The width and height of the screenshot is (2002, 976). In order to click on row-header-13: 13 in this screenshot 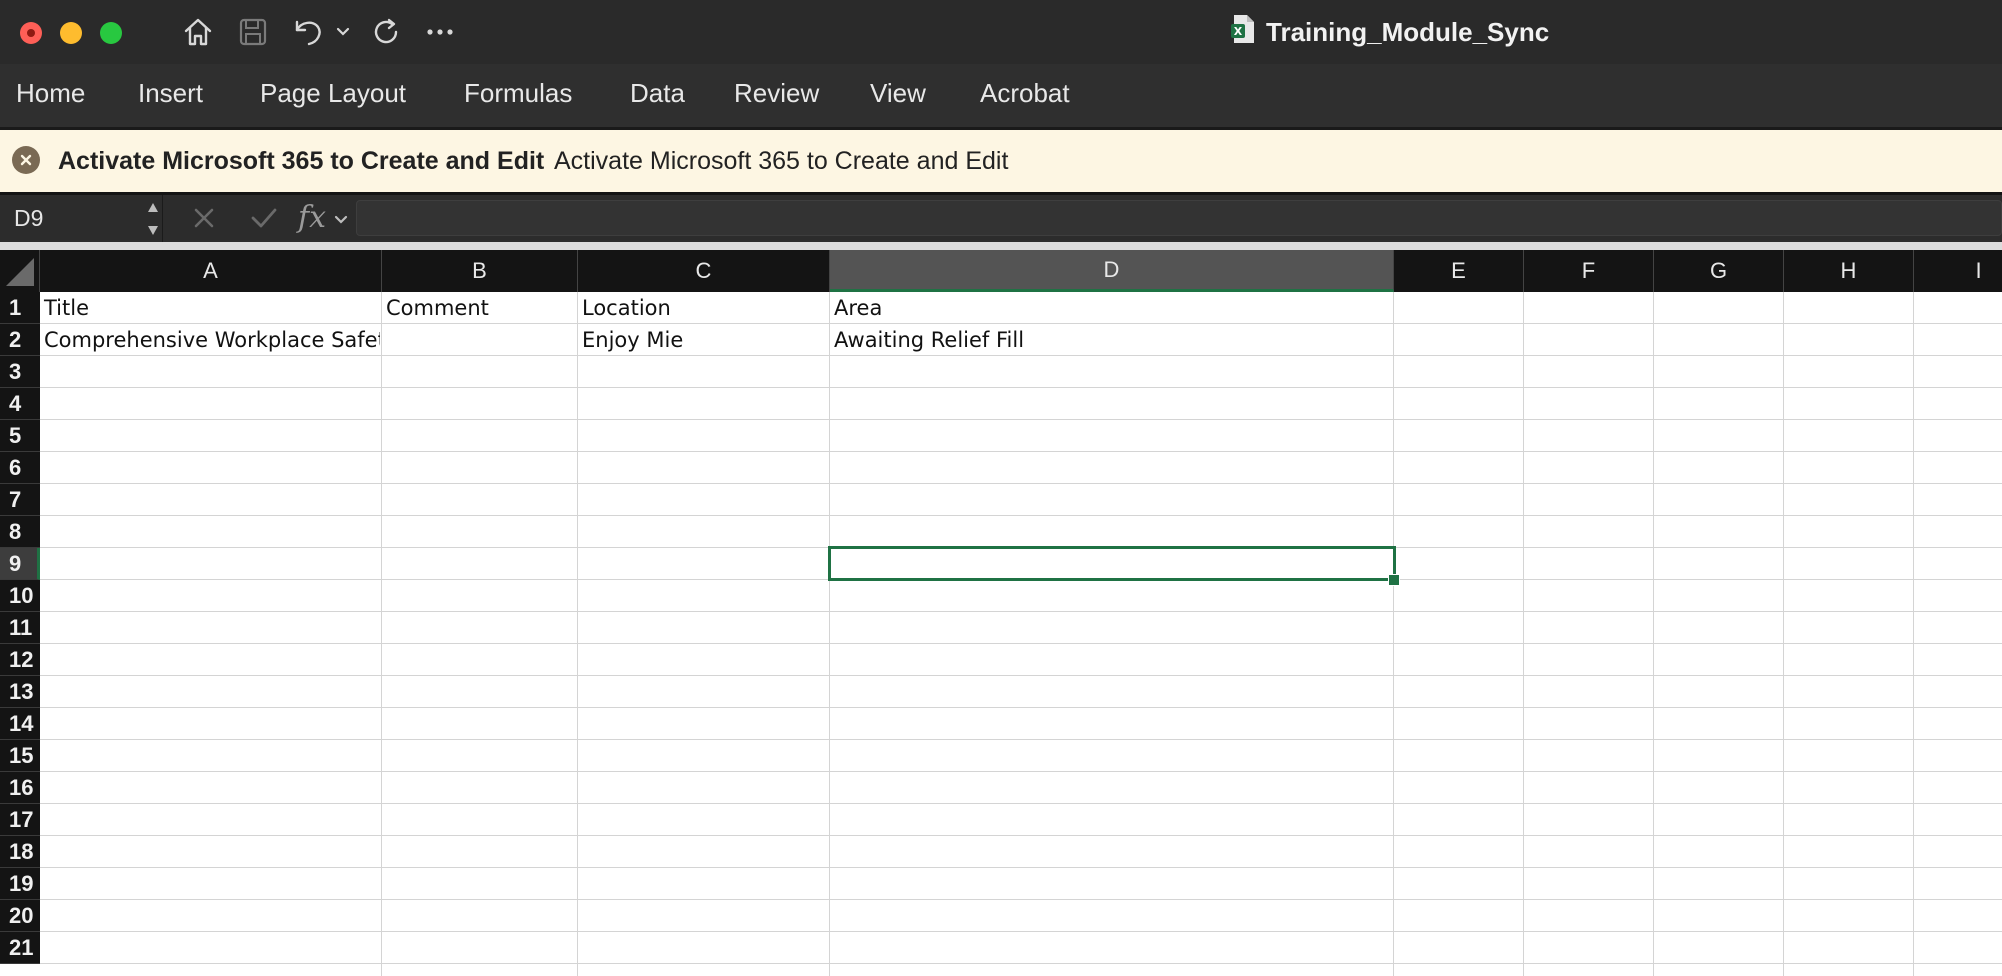, I will do `click(20, 692)`.